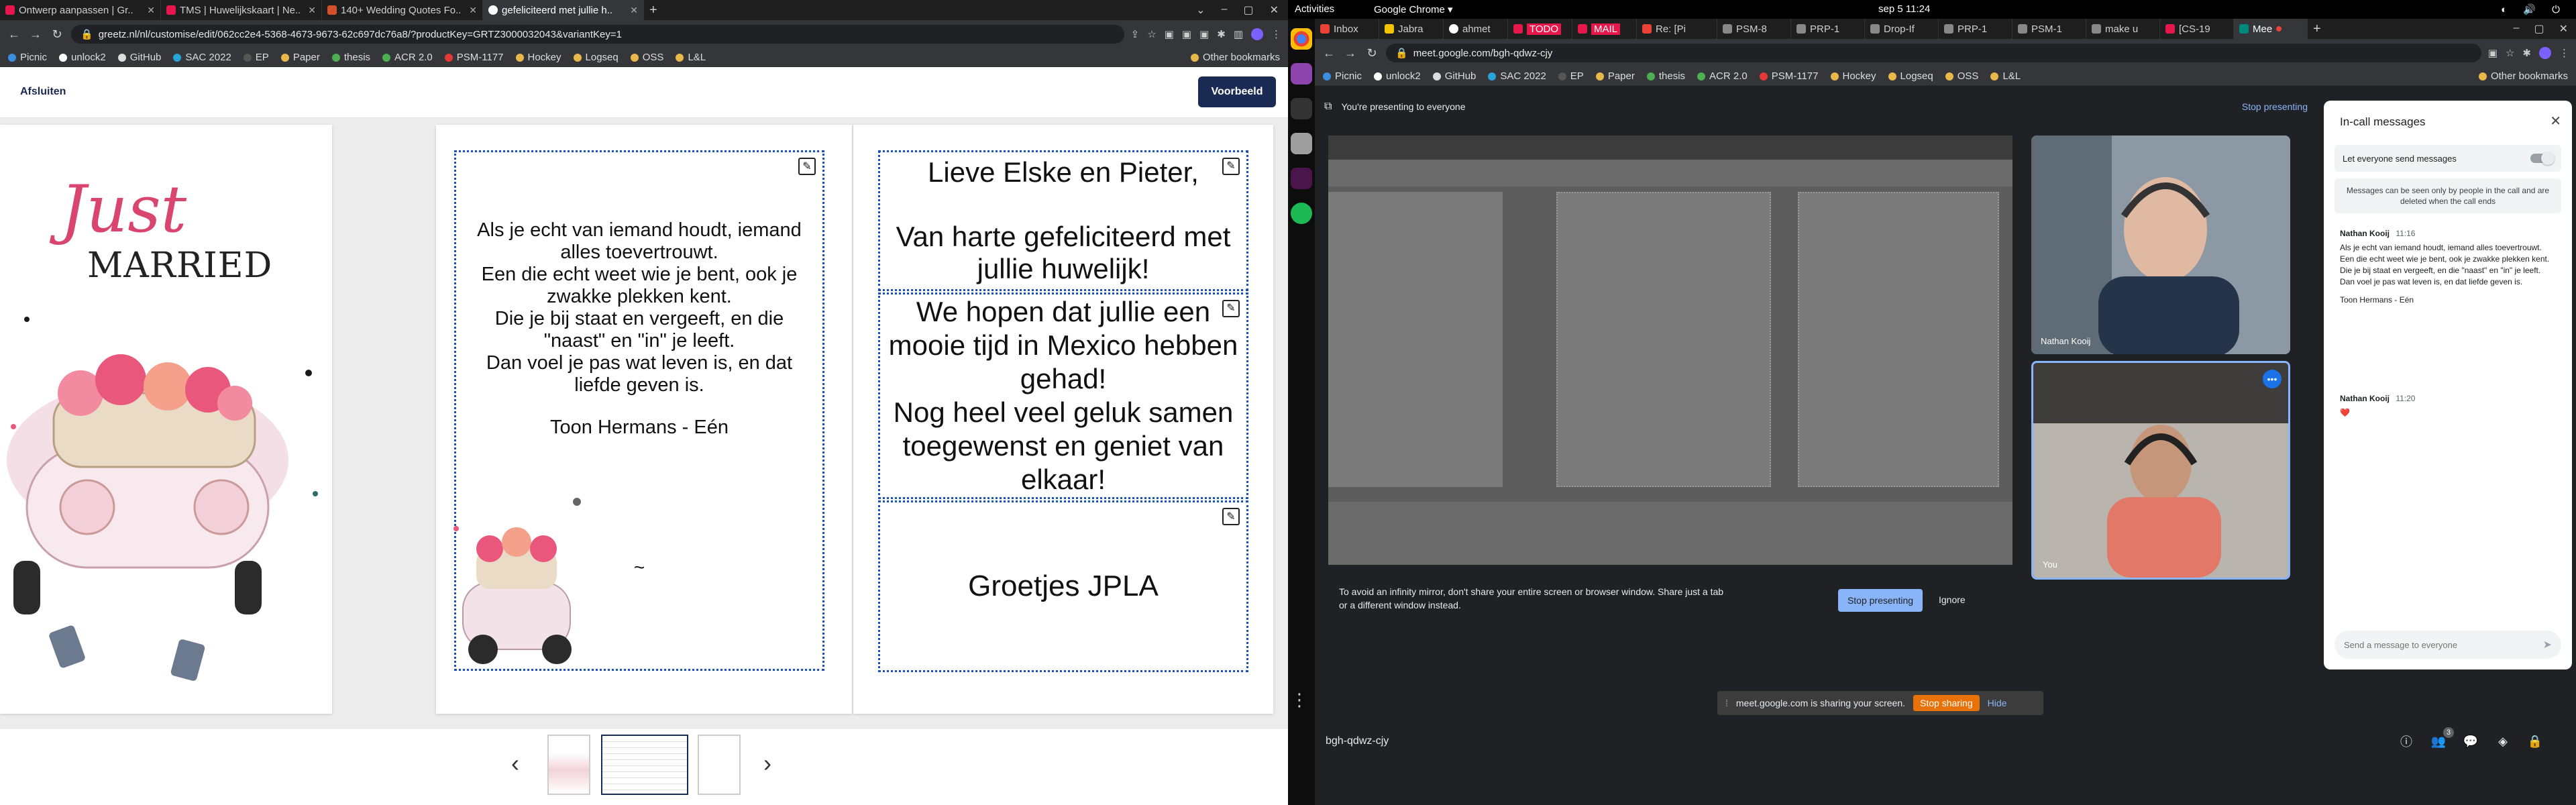 The image size is (2576, 805). Describe the element at coordinates (1135, 34) in the screenshot. I see `share-icon: ⇪` at that location.